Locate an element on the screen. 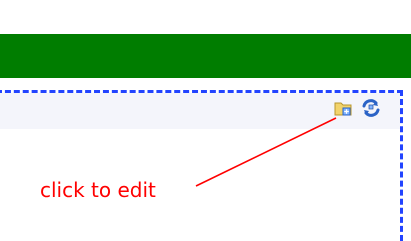 Image resolution: width=411 pixels, height=241 pixels. edit-folder-icon is located at coordinates (343, 108).